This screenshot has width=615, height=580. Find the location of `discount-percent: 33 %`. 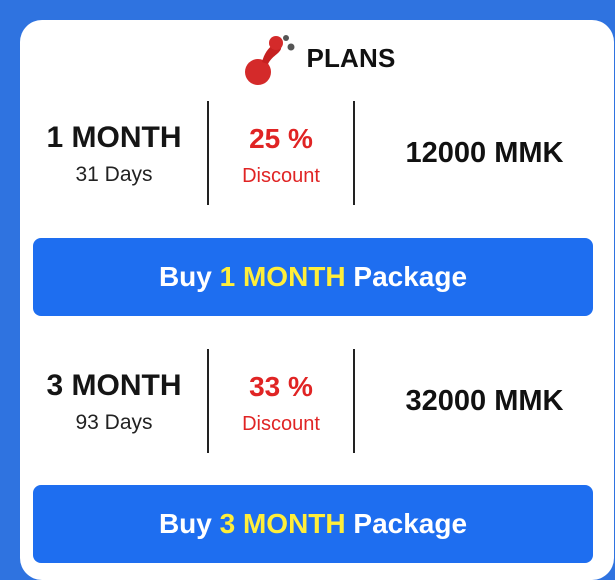

discount-percent: 33 % is located at coordinates (281, 386).